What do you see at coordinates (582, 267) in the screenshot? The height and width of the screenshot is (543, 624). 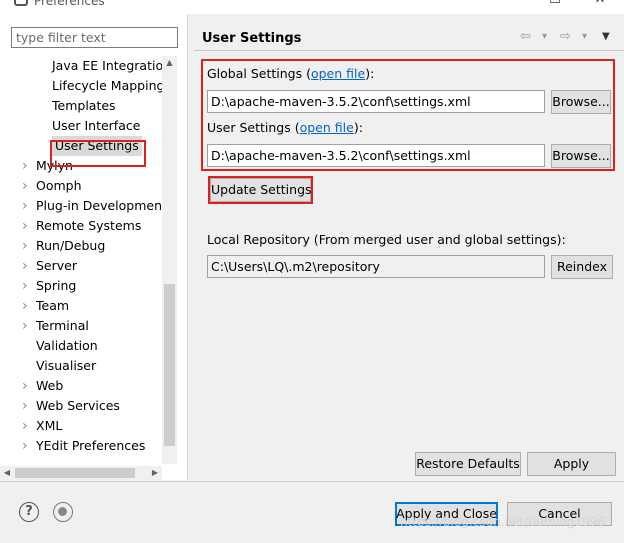 I see `reindex-button: Reindex` at bounding box center [582, 267].